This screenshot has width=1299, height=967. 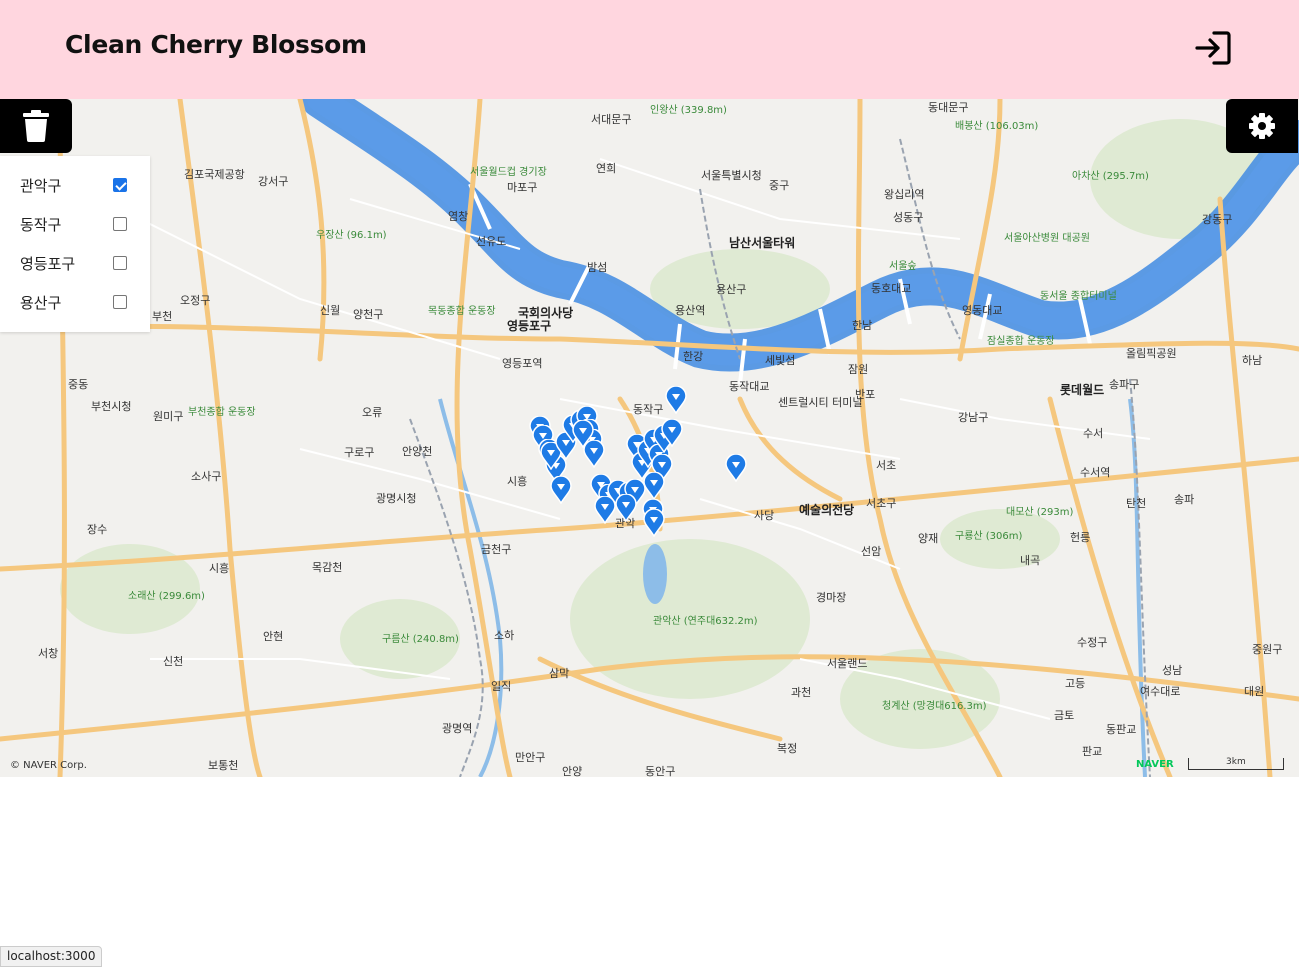 What do you see at coordinates (787, 748) in the screenshot?
I see `map-label: 복정` at bounding box center [787, 748].